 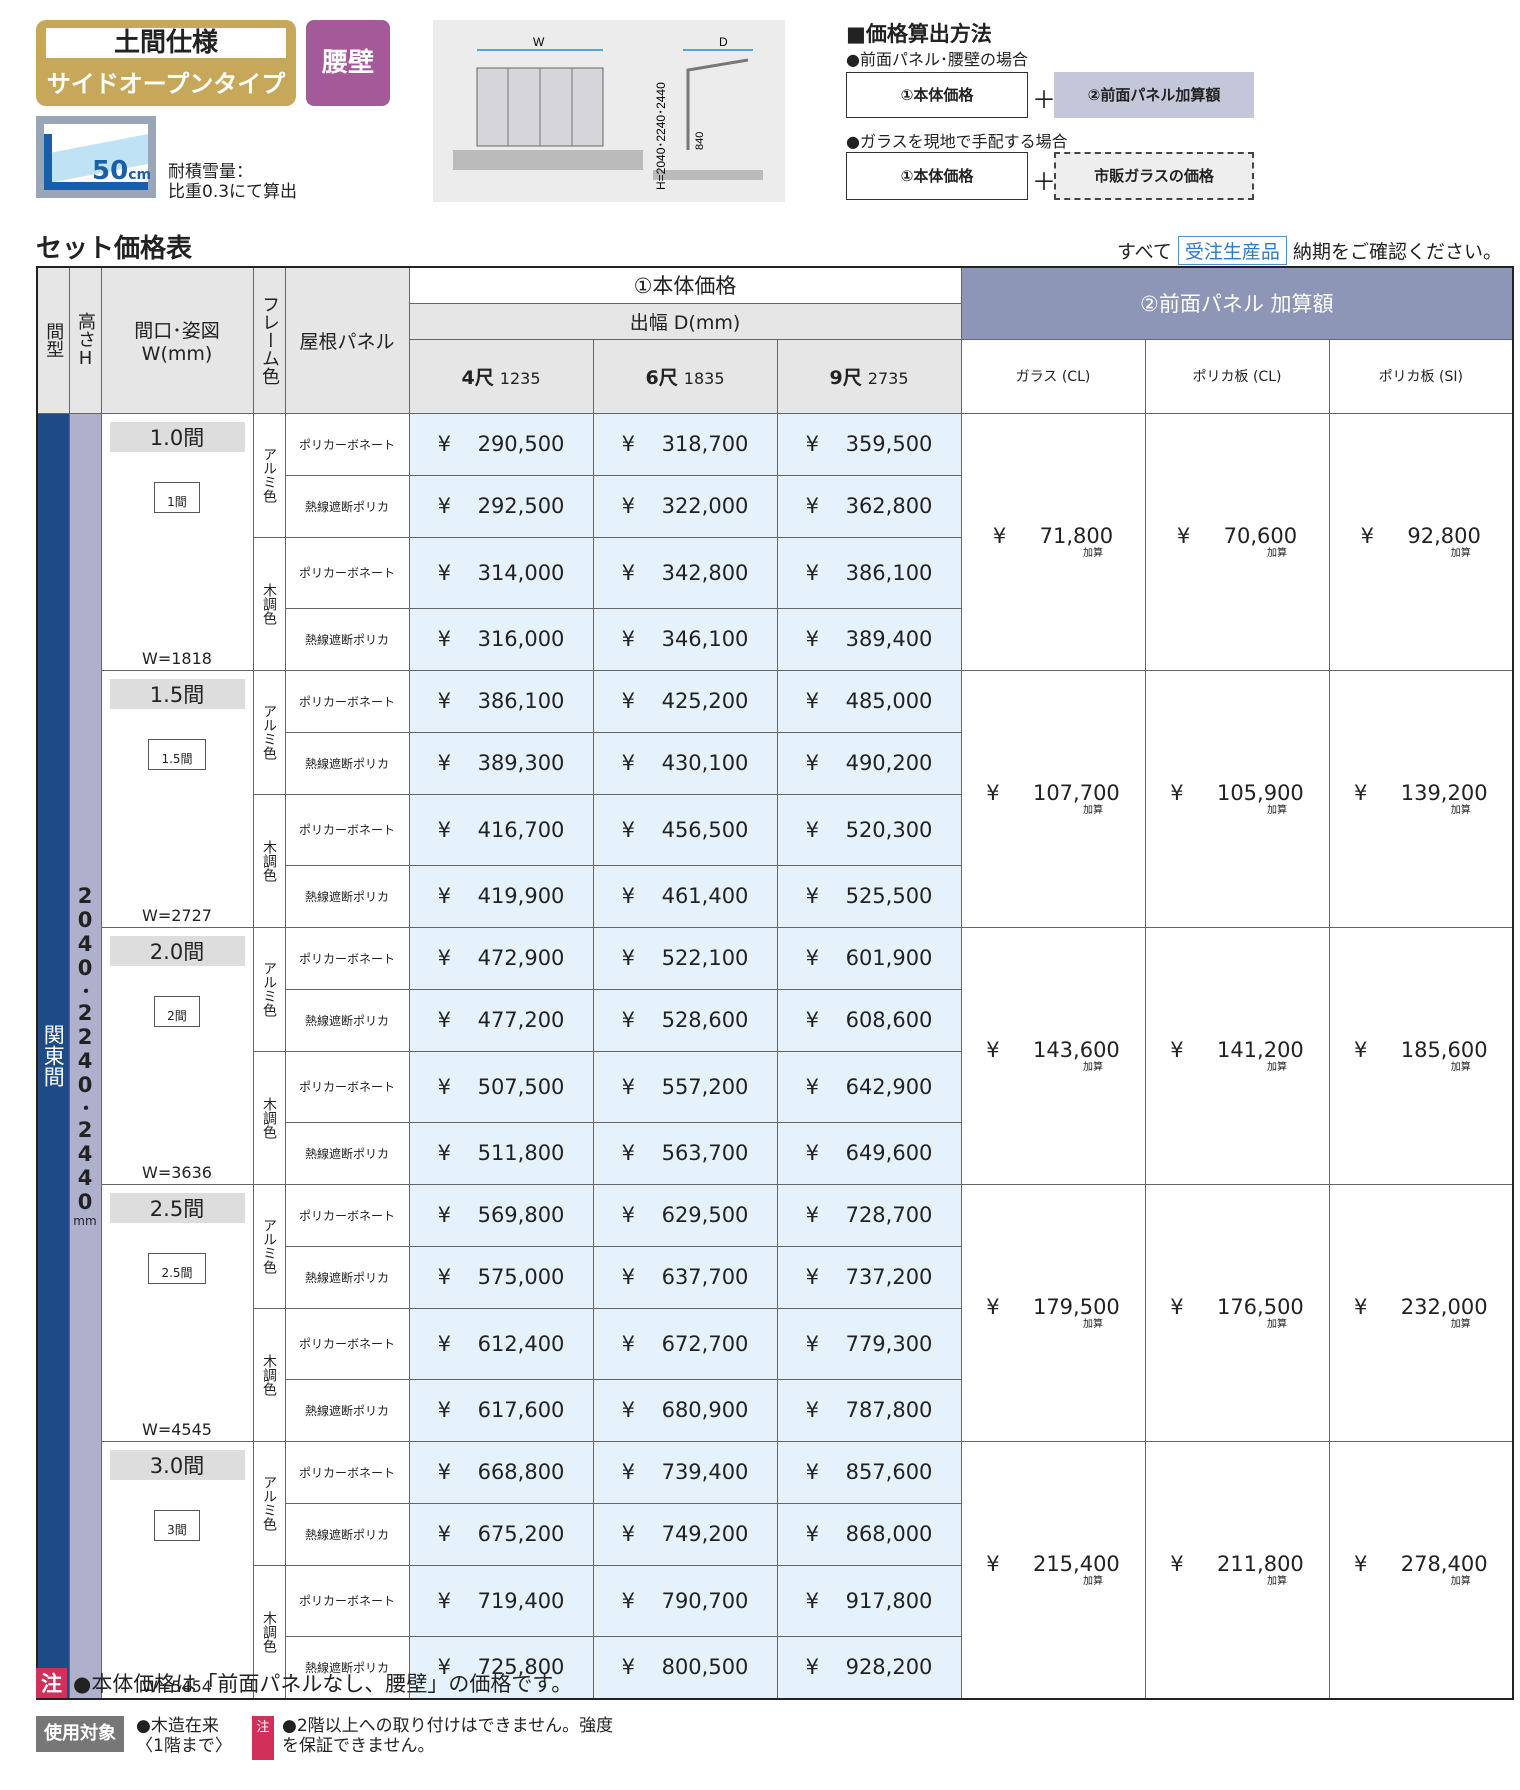 I want to click on header-col-4shaku: 4尺 1235, so click(x=501, y=376).